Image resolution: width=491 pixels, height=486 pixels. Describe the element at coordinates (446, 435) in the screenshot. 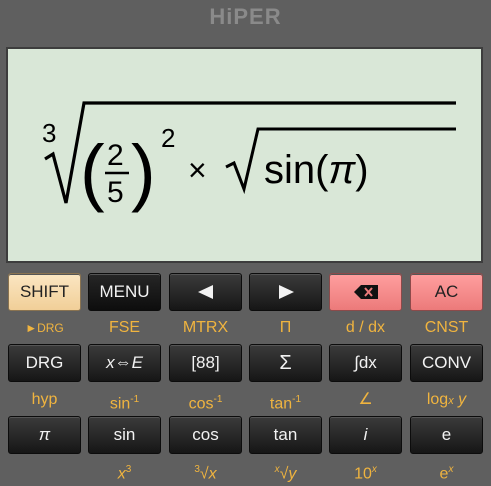

I see `e-button: e` at that location.